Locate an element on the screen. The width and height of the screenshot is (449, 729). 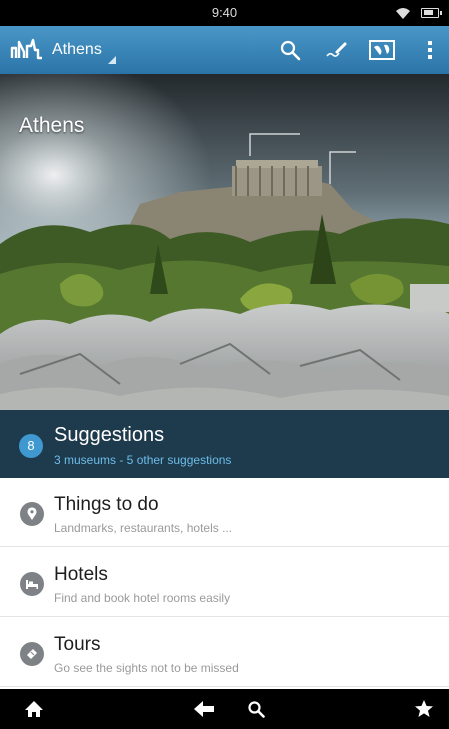
status-bar: 9:40 is located at coordinates (224, 13).